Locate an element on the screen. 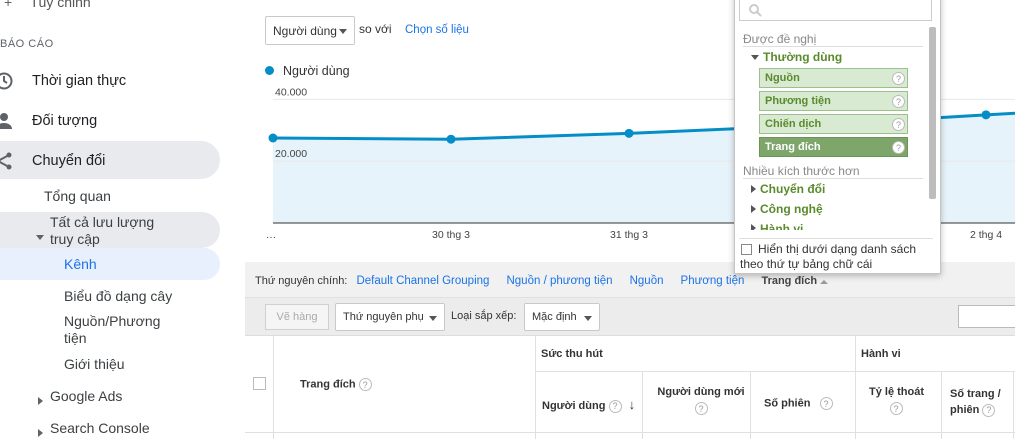 This screenshot has height=439, width=1015. dimension-search-input is located at coordinates (835, 10).